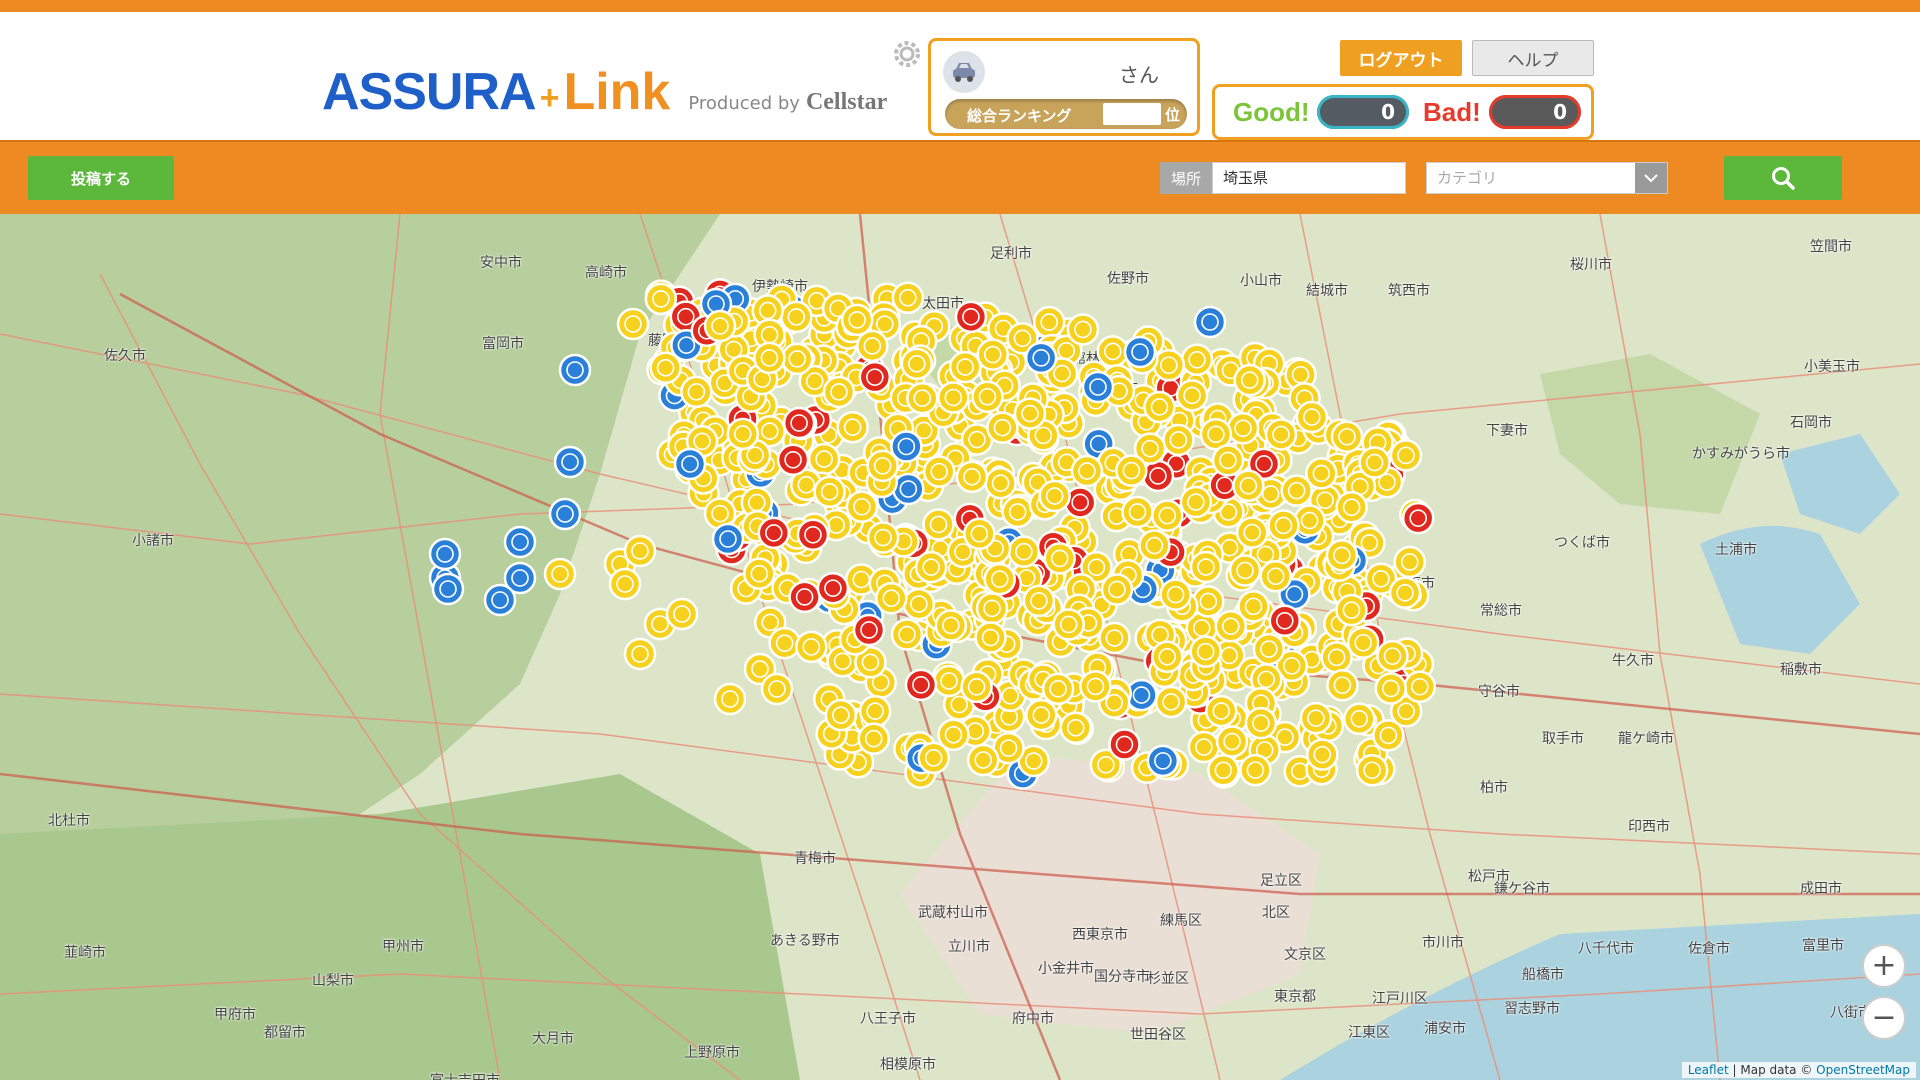  Describe the element at coordinates (1547, 178) in the screenshot. I see `category-select: カテゴリ` at that location.